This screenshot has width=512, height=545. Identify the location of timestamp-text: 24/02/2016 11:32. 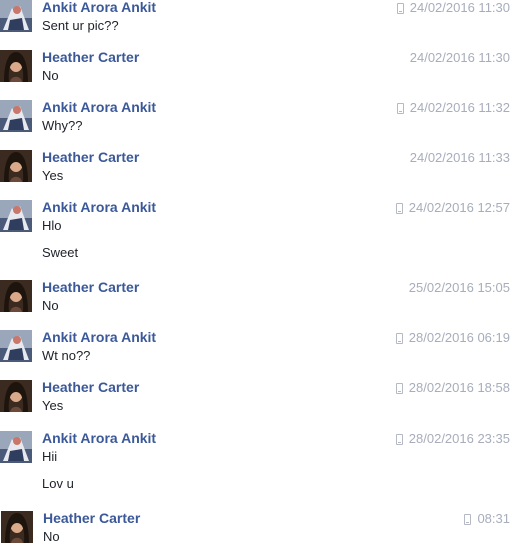
(459, 107).